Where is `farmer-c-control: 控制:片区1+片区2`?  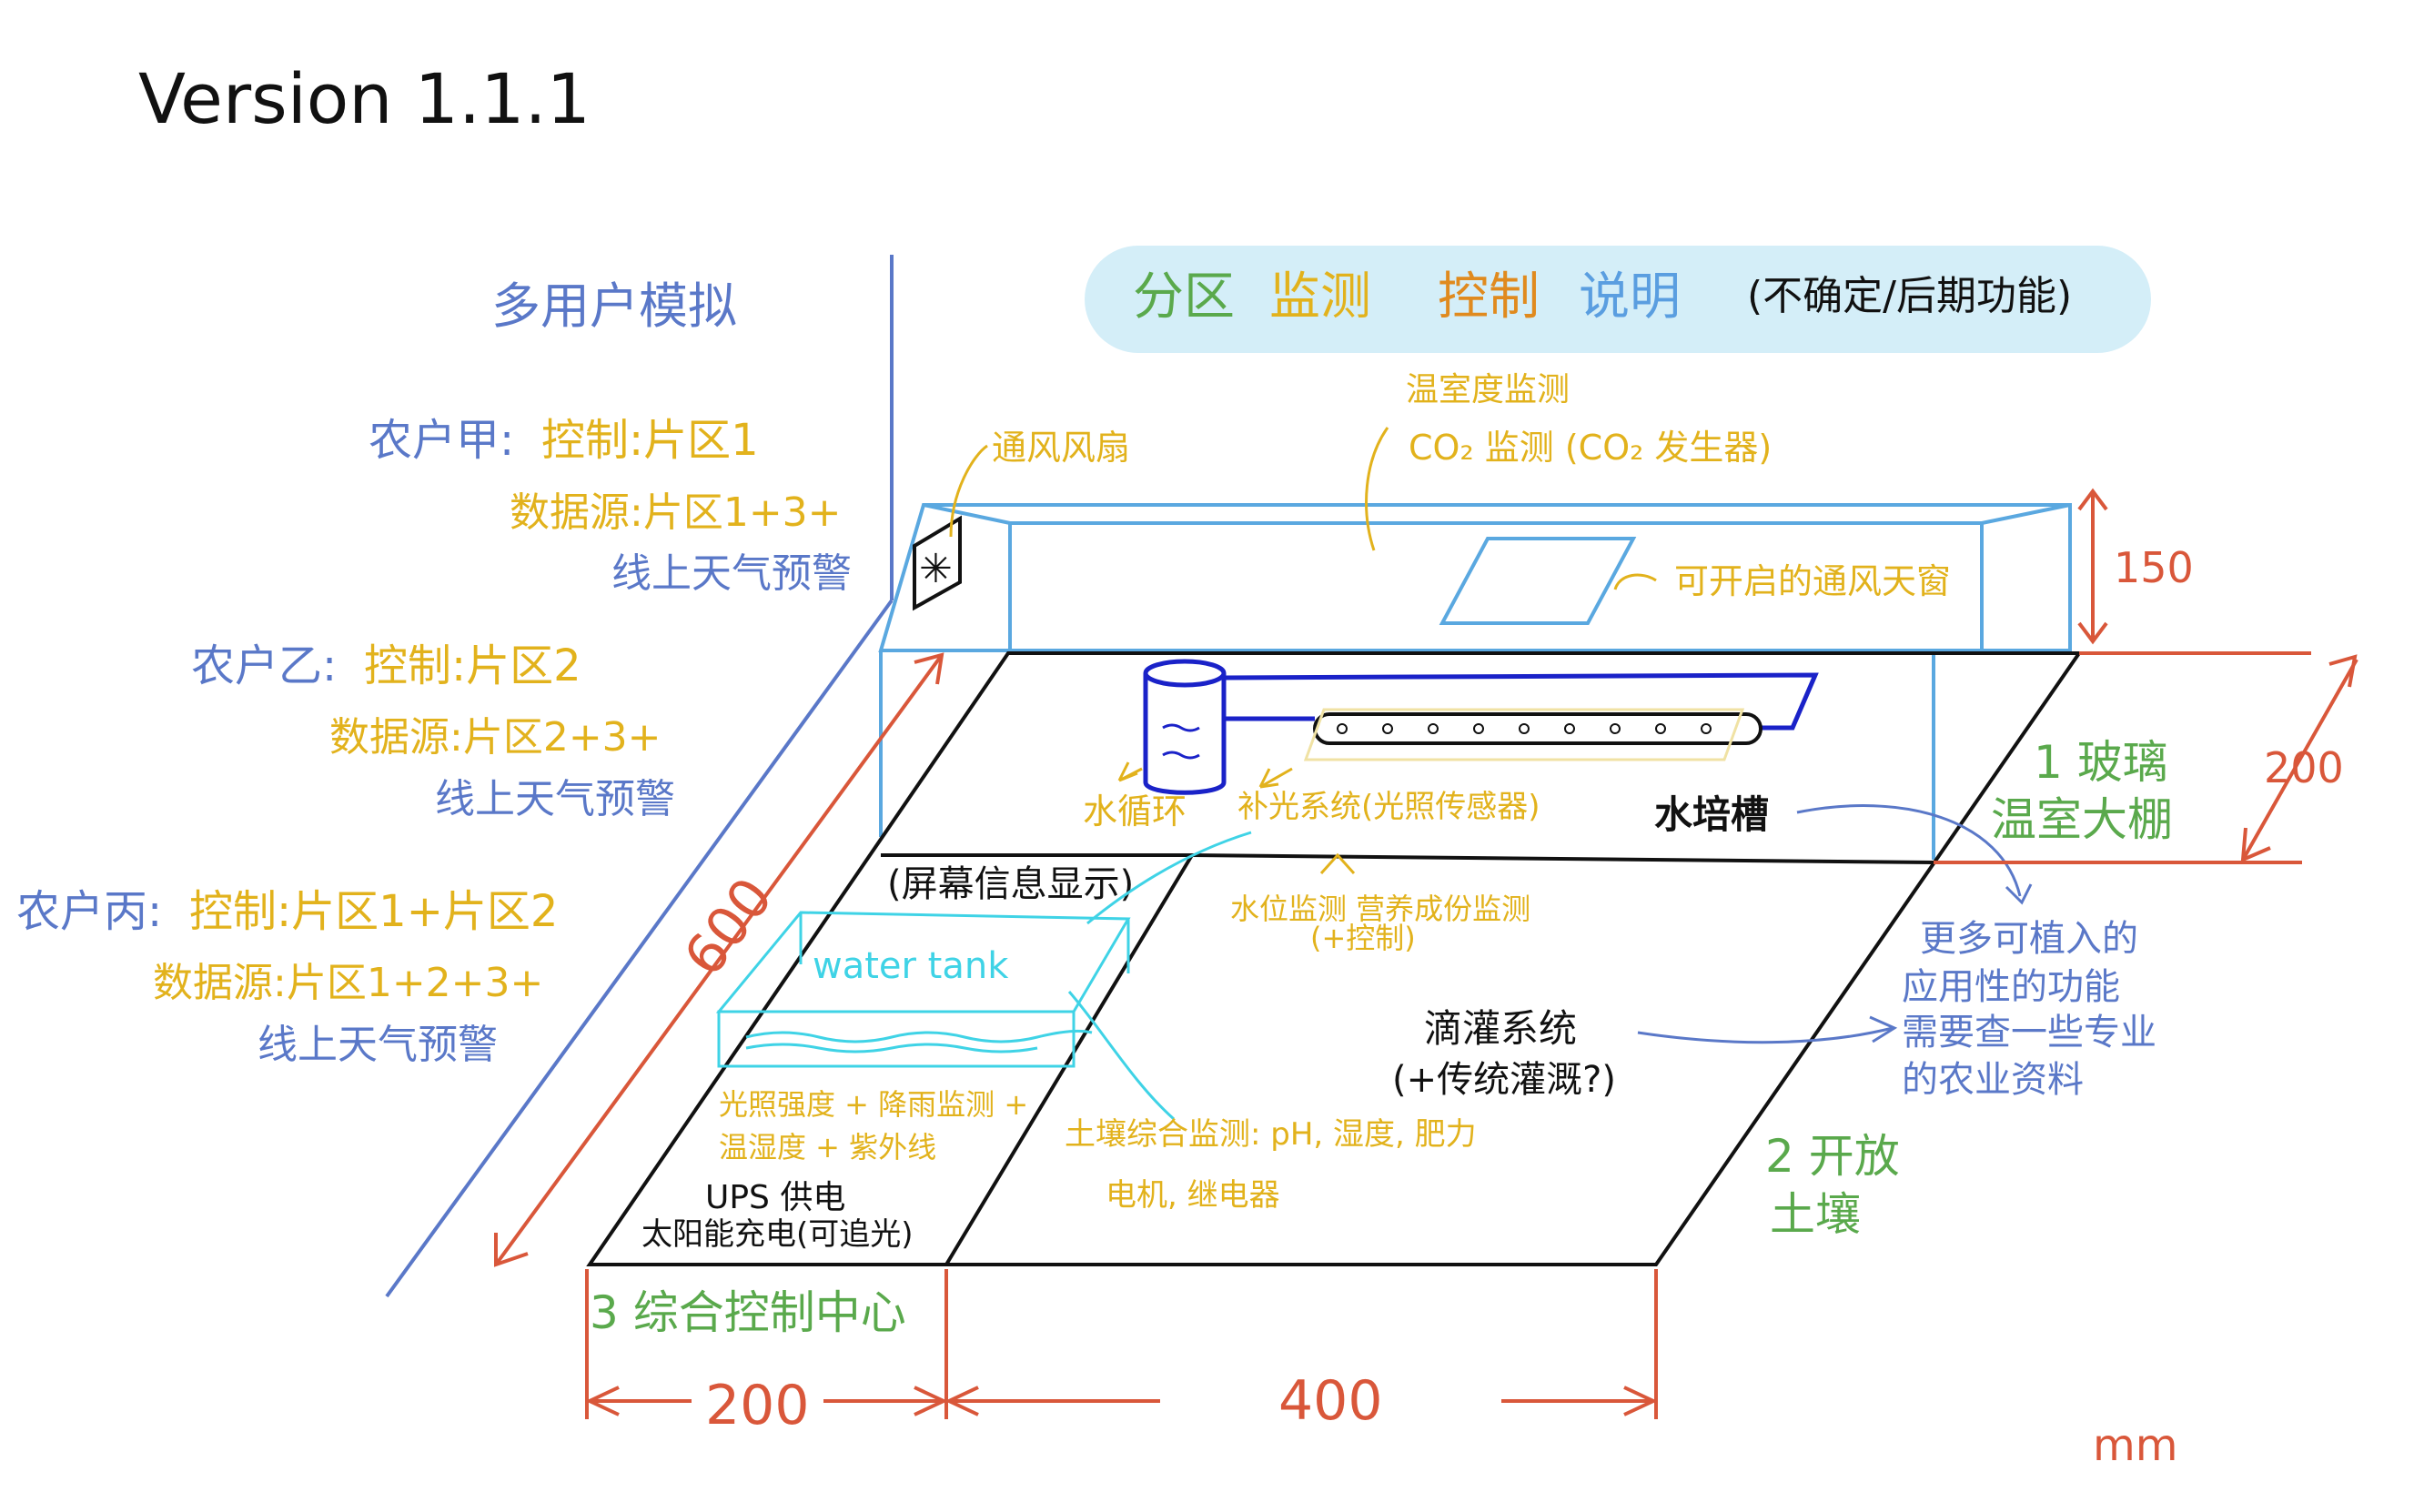
farmer-c-control: 控制:片区1+片区2 is located at coordinates (374, 912).